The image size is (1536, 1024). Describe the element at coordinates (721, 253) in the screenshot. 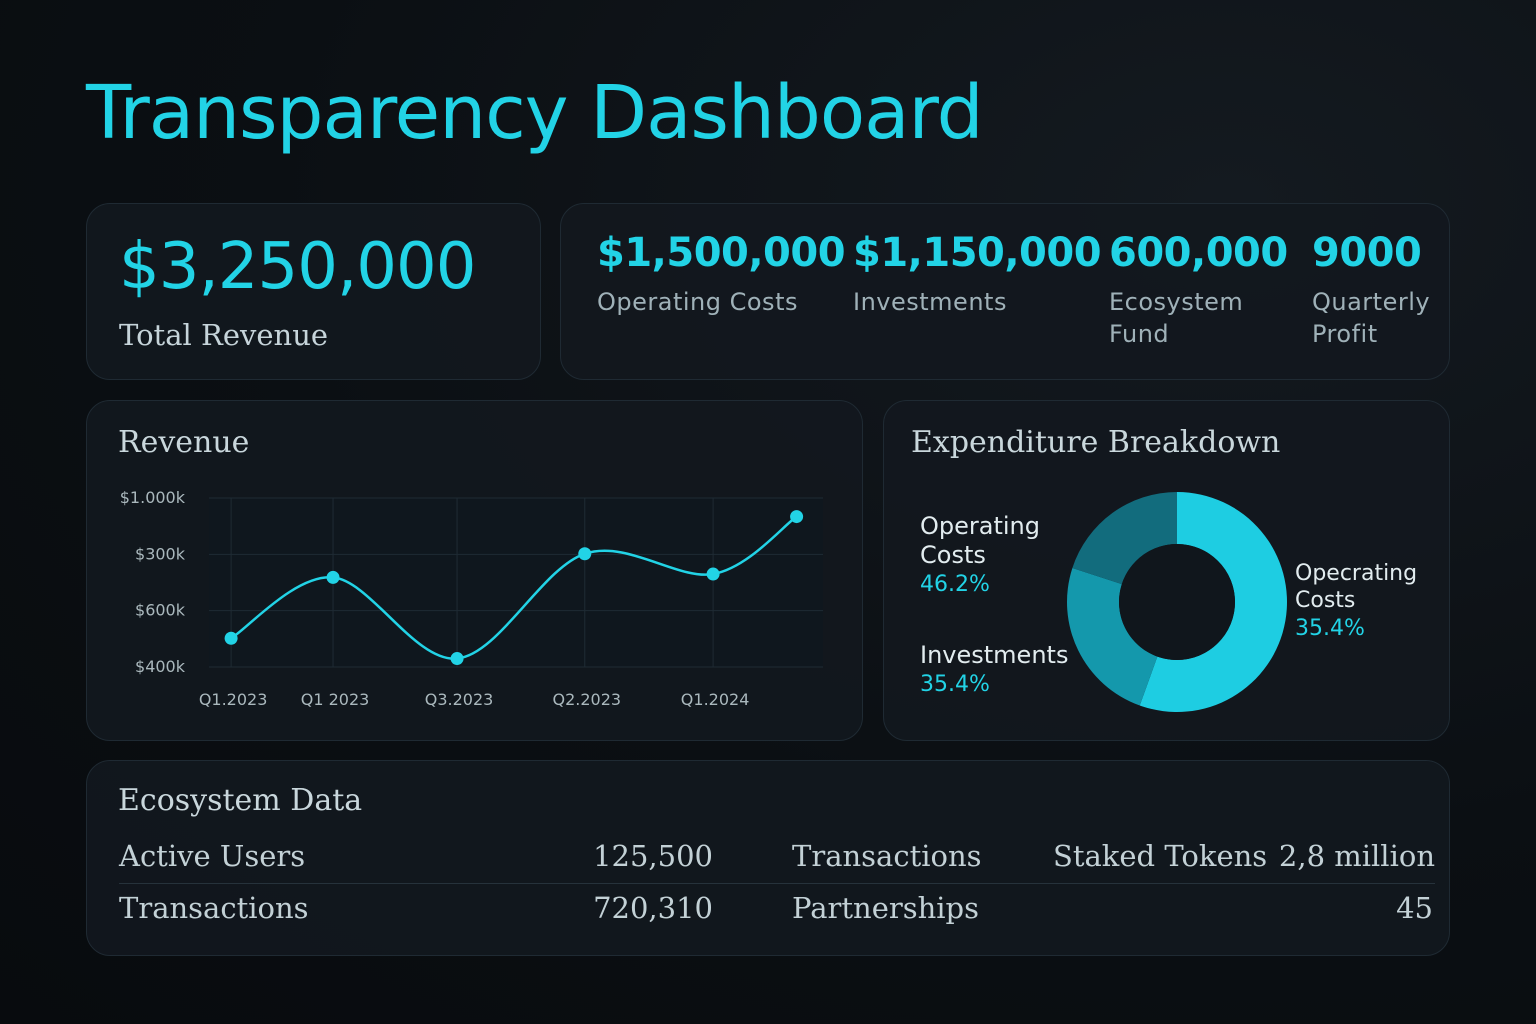

I see `kpi-value: $1,500,000` at that location.